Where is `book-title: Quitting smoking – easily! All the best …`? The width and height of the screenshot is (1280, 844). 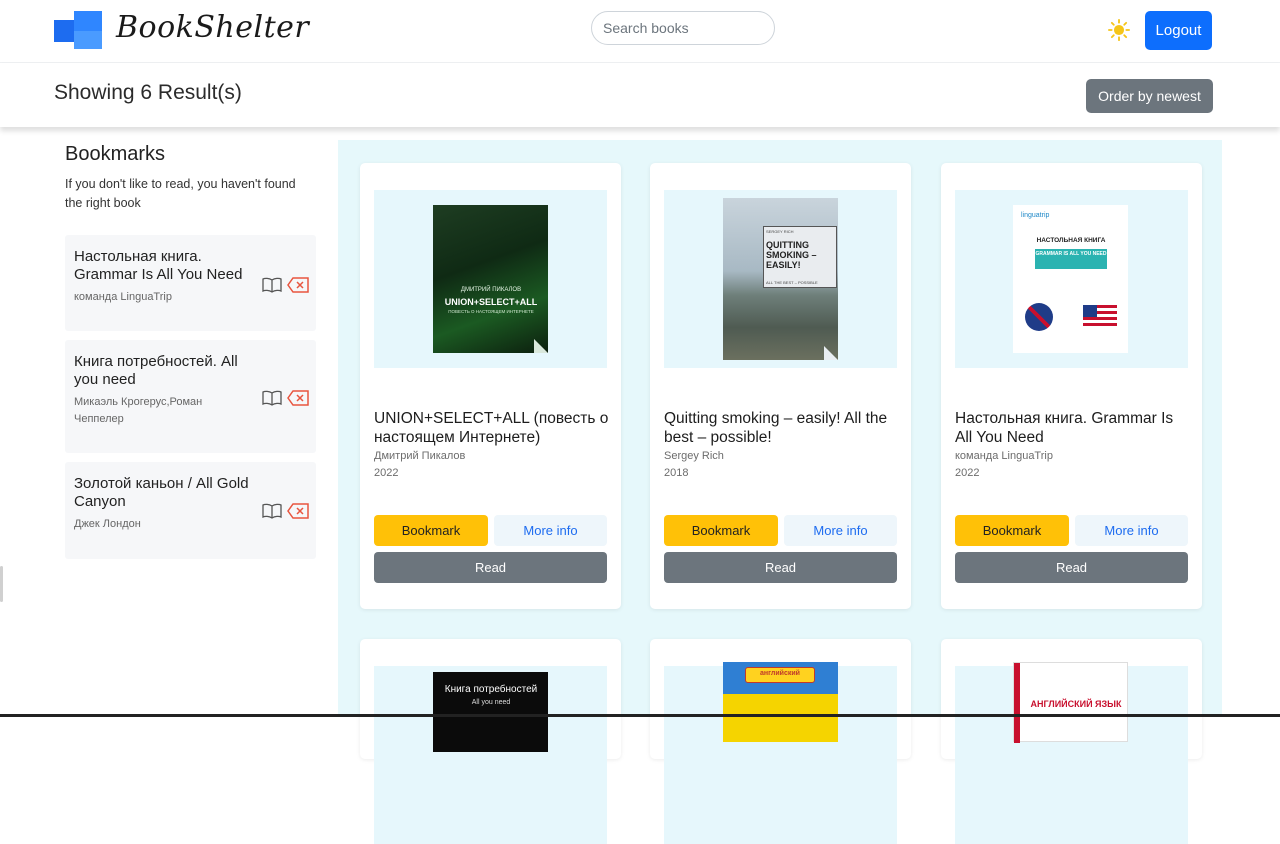 book-title: Quitting smoking – easily! All the best … is located at coordinates (776, 428).